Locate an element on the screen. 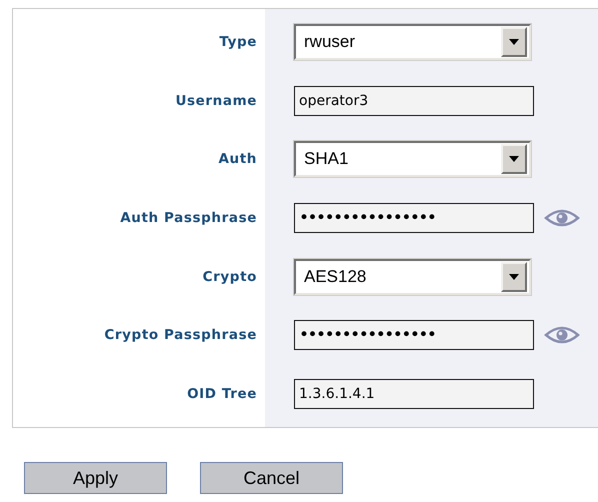  input-field: operator3 is located at coordinates (414, 101).